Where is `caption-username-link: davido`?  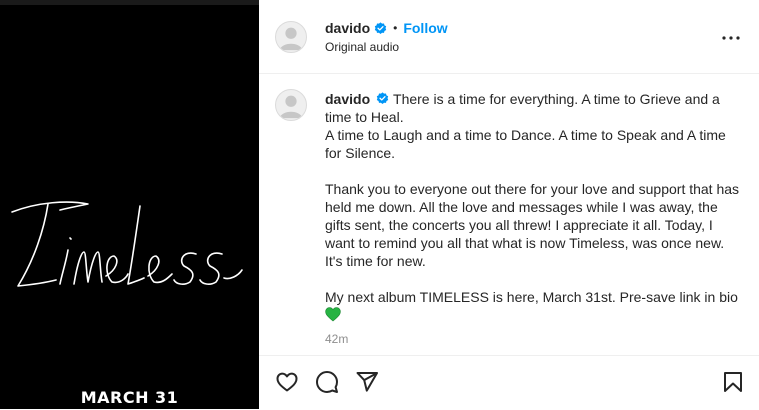 caption-username-link: davido is located at coordinates (347, 99).